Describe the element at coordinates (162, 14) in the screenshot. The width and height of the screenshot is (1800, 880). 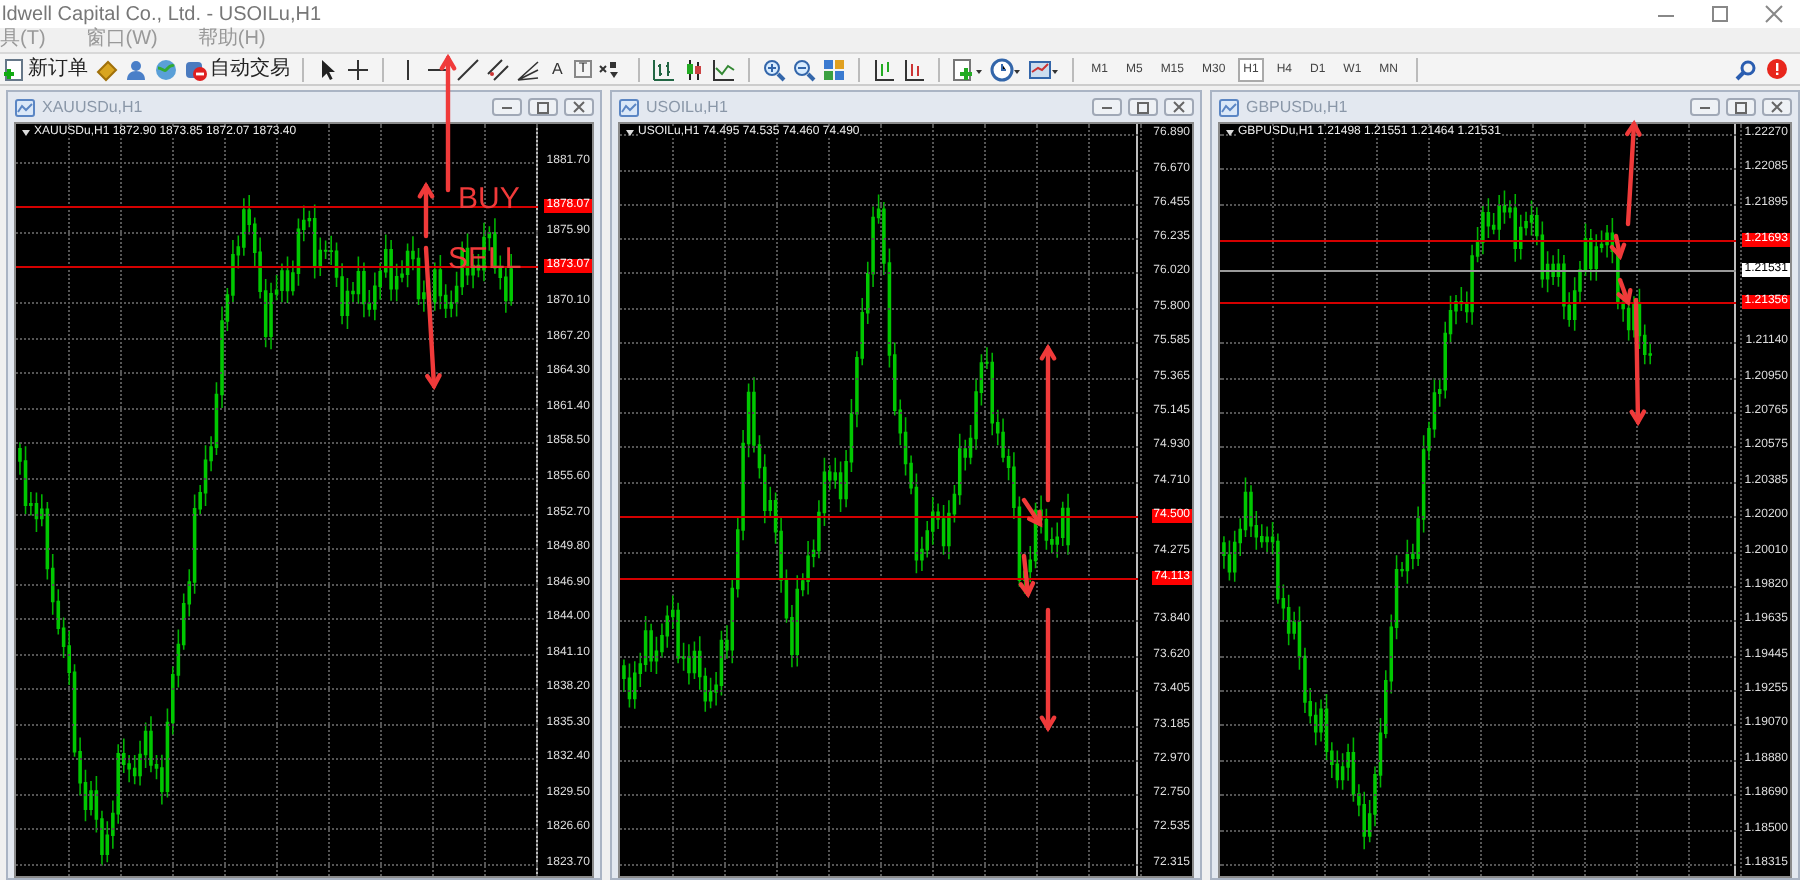
I see `window-title: ldwell Capital Co., Ltd. - USOILu,H1` at that location.